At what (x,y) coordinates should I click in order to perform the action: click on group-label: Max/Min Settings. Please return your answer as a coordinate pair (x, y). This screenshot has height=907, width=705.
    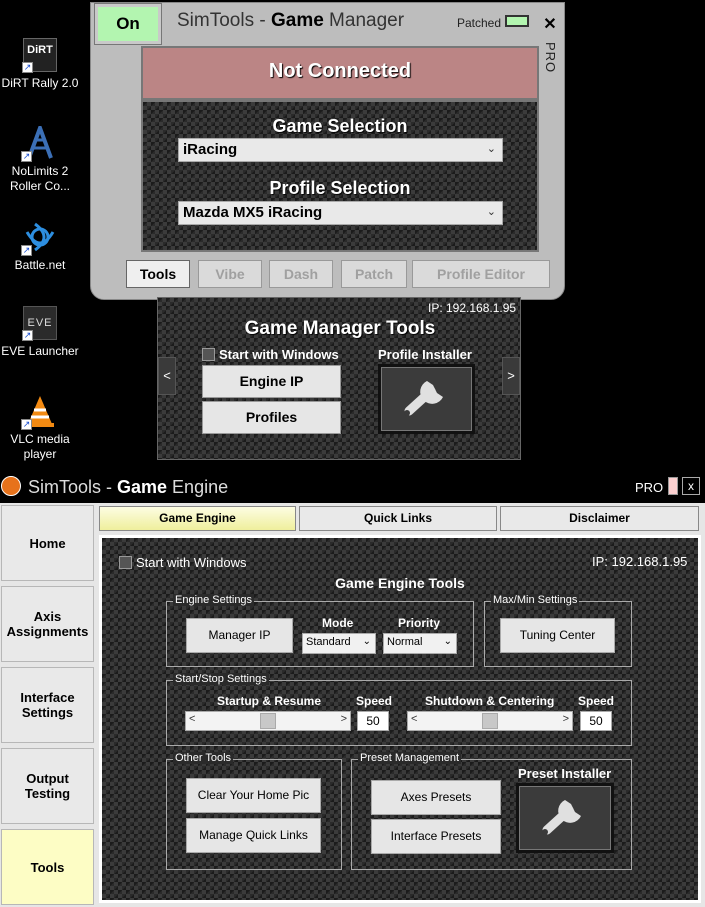
    Looking at the image, I should click on (535, 600).